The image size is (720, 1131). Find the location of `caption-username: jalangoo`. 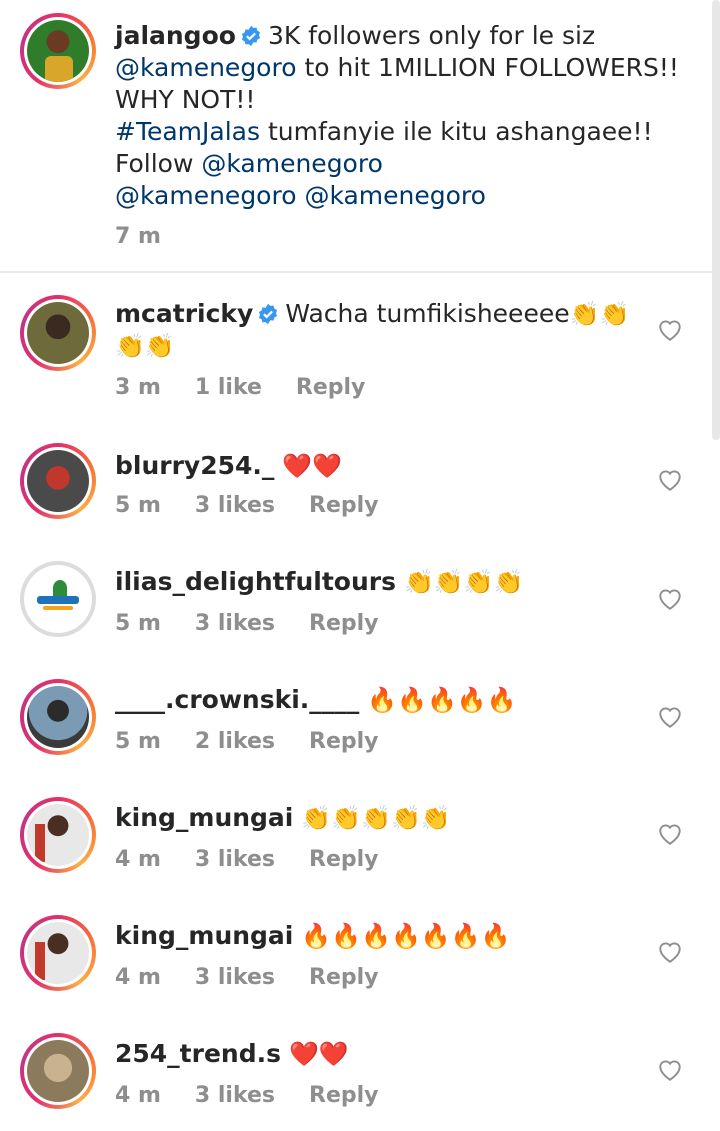

caption-username: jalangoo is located at coordinates (175, 35).